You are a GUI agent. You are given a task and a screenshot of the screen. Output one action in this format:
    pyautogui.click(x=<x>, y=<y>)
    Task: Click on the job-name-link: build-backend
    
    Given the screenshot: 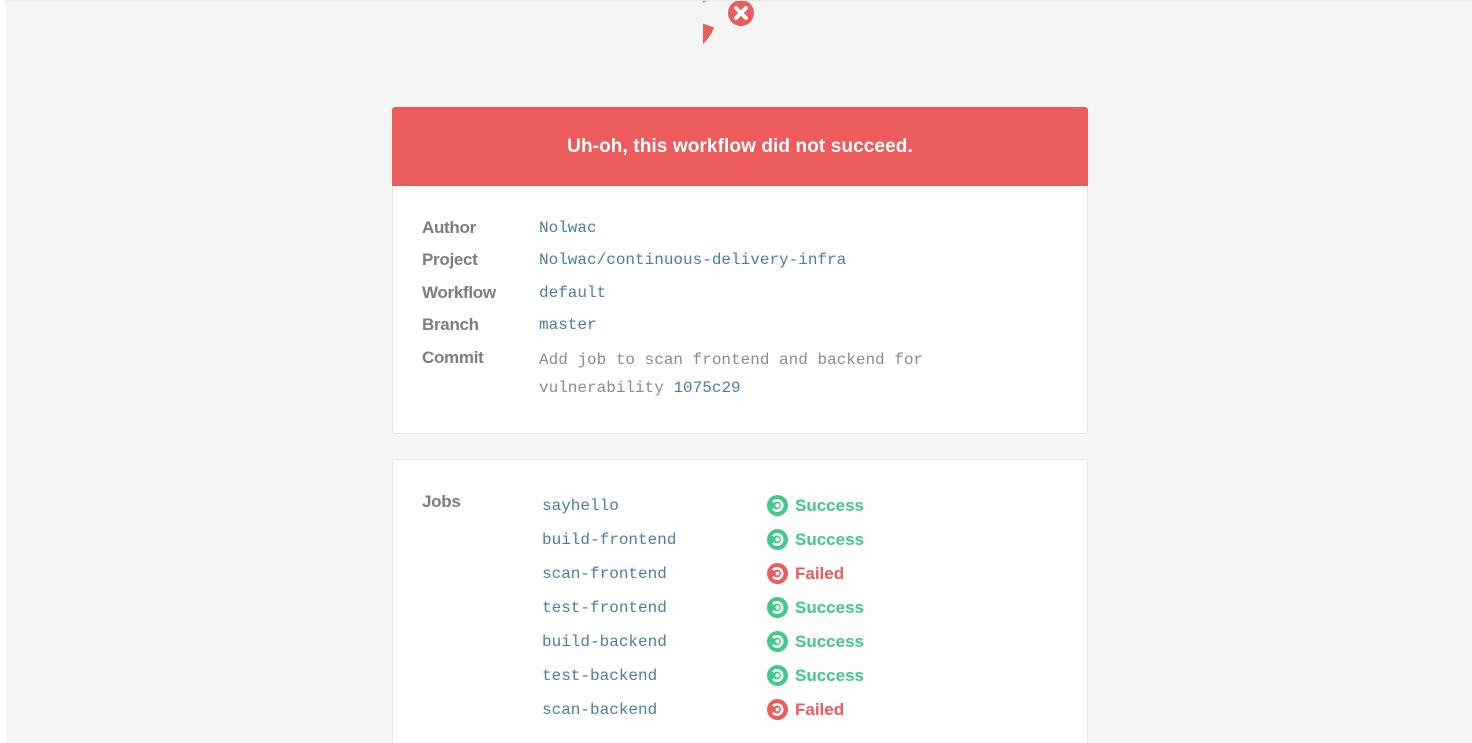 What is the action you would take?
    pyautogui.click(x=604, y=642)
    